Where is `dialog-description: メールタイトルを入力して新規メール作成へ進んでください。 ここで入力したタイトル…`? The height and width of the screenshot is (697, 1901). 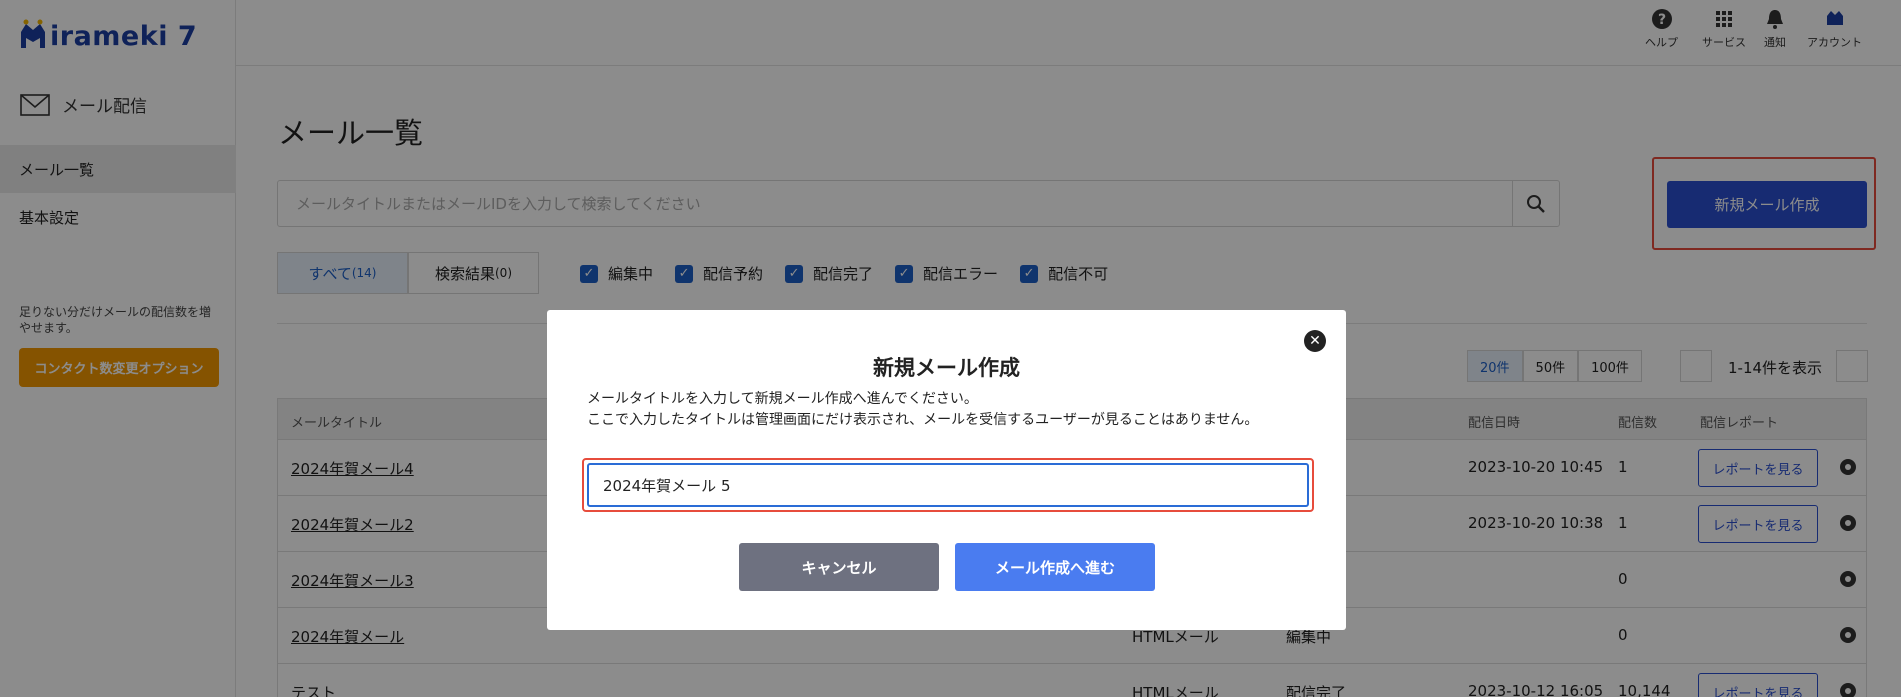 dialog-description: メールタイトルを入力して新規メール作成へ進んでください。 ここで入力したタイトル… is located at coordinates (922, 410).